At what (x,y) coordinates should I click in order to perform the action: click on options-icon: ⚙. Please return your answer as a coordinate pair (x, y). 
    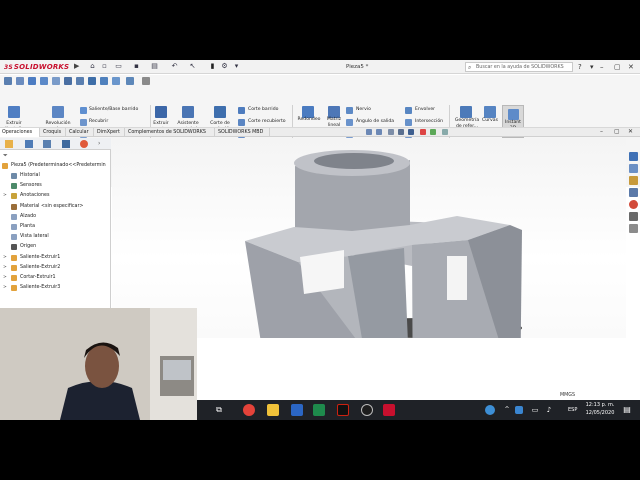
    Looking at the image, I should click on (224, 66).